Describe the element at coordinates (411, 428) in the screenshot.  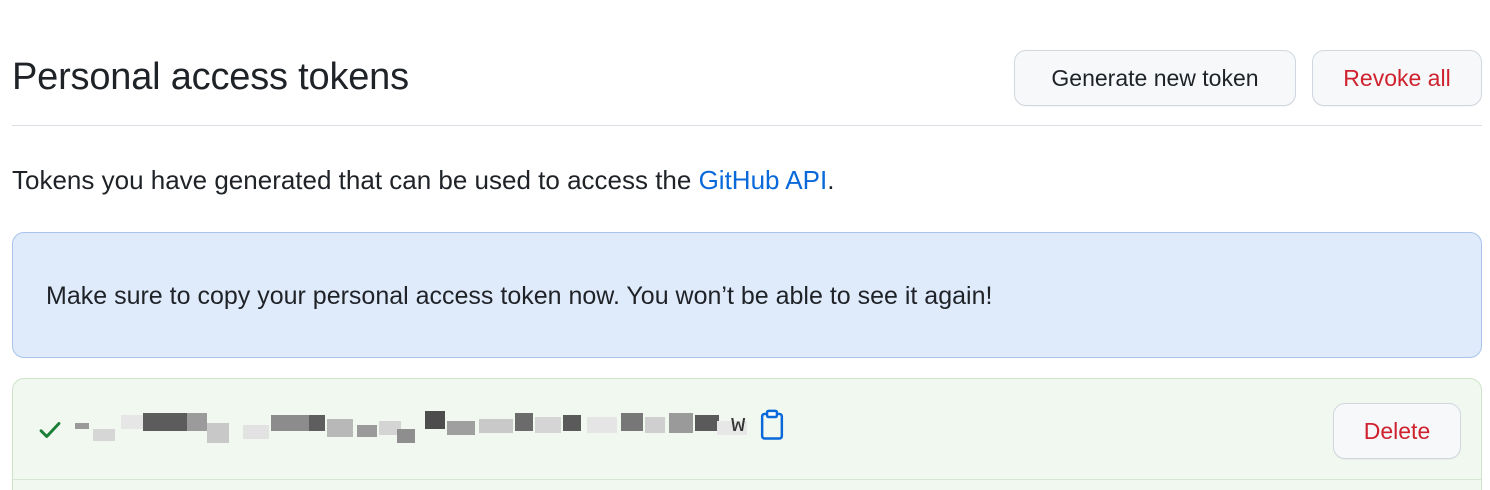
I see `token-value-redacted` at that location.